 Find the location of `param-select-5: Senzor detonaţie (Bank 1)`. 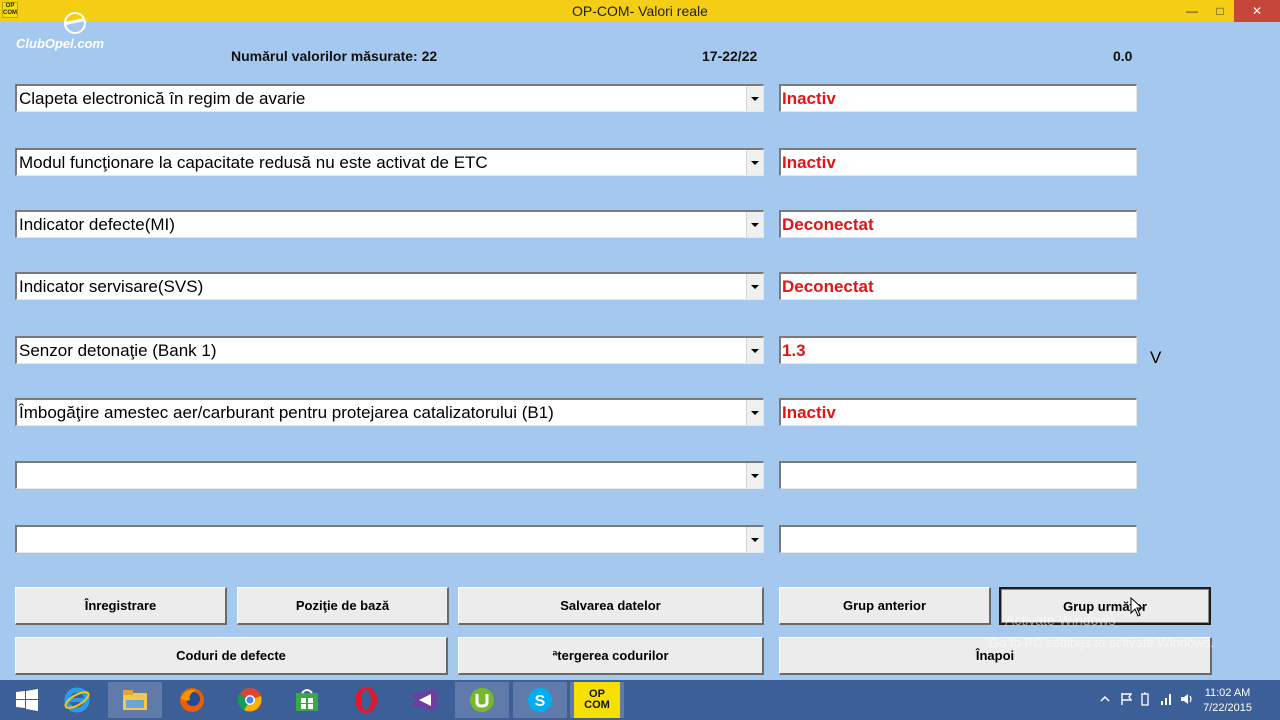

param-select-5: Senzor detonaţie (Bank 1) is located at coordinates (389, 350).